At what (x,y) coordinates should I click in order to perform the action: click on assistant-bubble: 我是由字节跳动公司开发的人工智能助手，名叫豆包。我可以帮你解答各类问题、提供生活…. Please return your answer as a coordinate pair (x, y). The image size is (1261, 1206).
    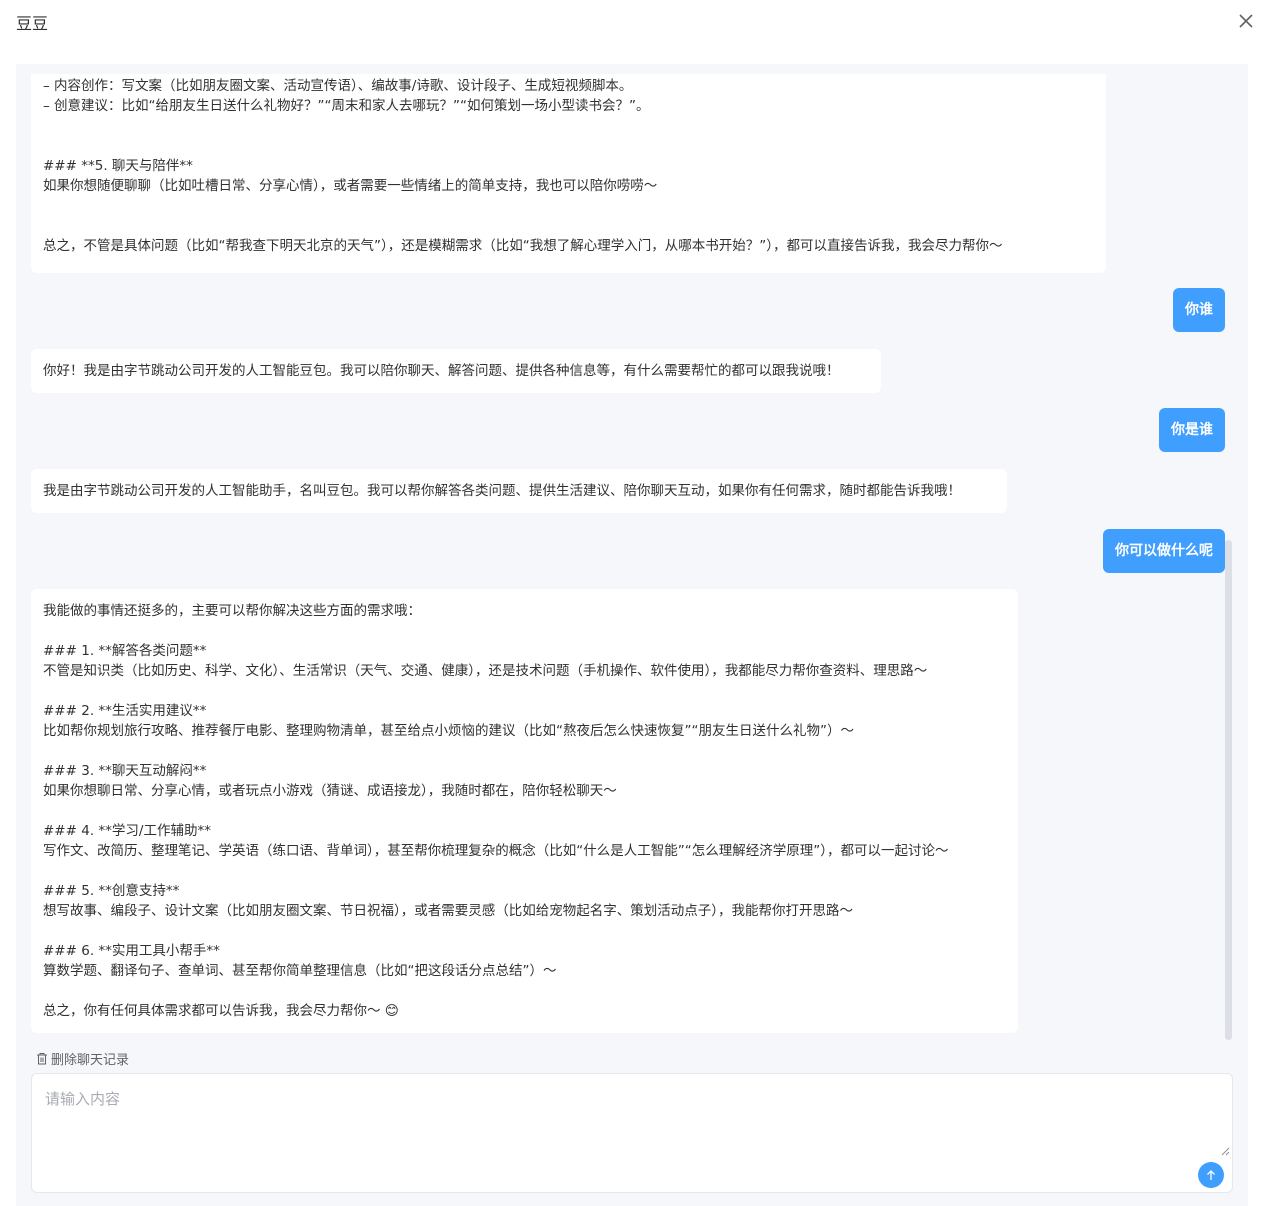
    Looking at the image, I should click on (519, 491).